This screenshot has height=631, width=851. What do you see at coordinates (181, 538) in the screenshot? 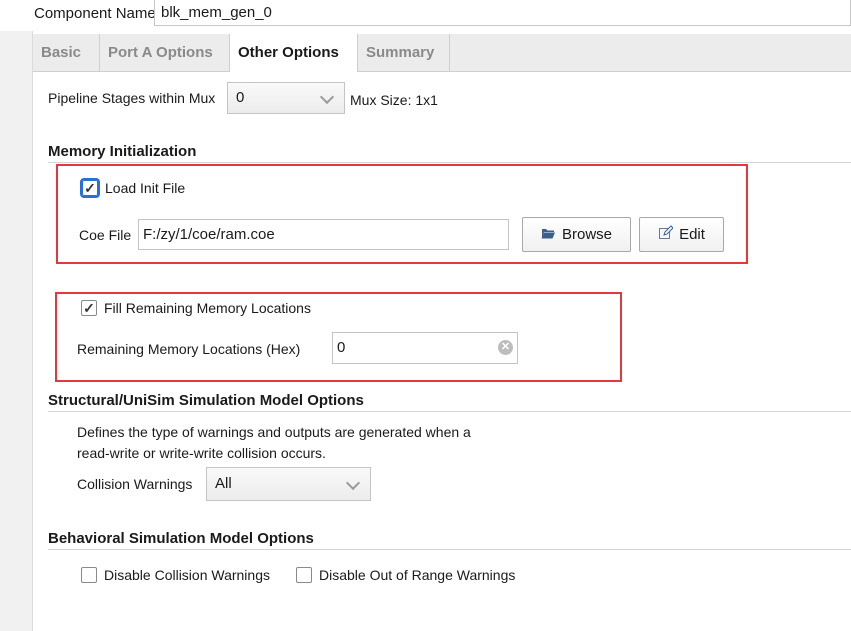
I see `behavioral-title: Behavioral Simulation Model Options` at bounding box center [181, 538].